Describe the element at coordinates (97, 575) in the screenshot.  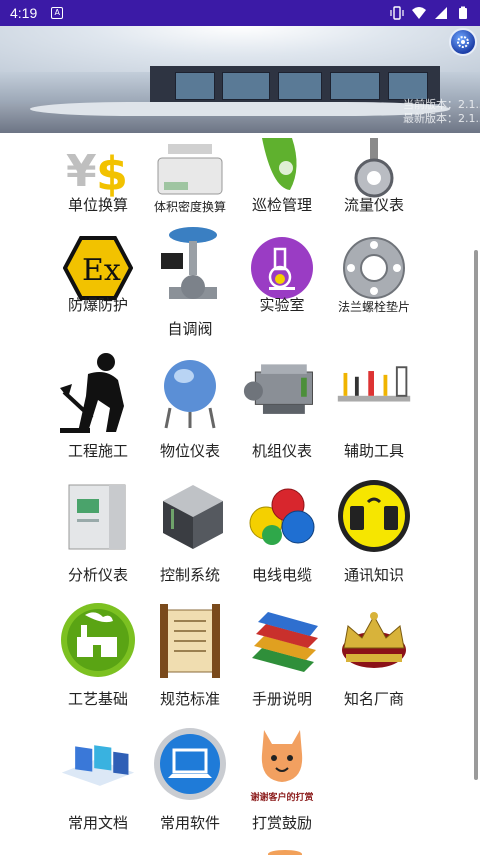
I see `grid-item-label: 分析仪表` at that location.